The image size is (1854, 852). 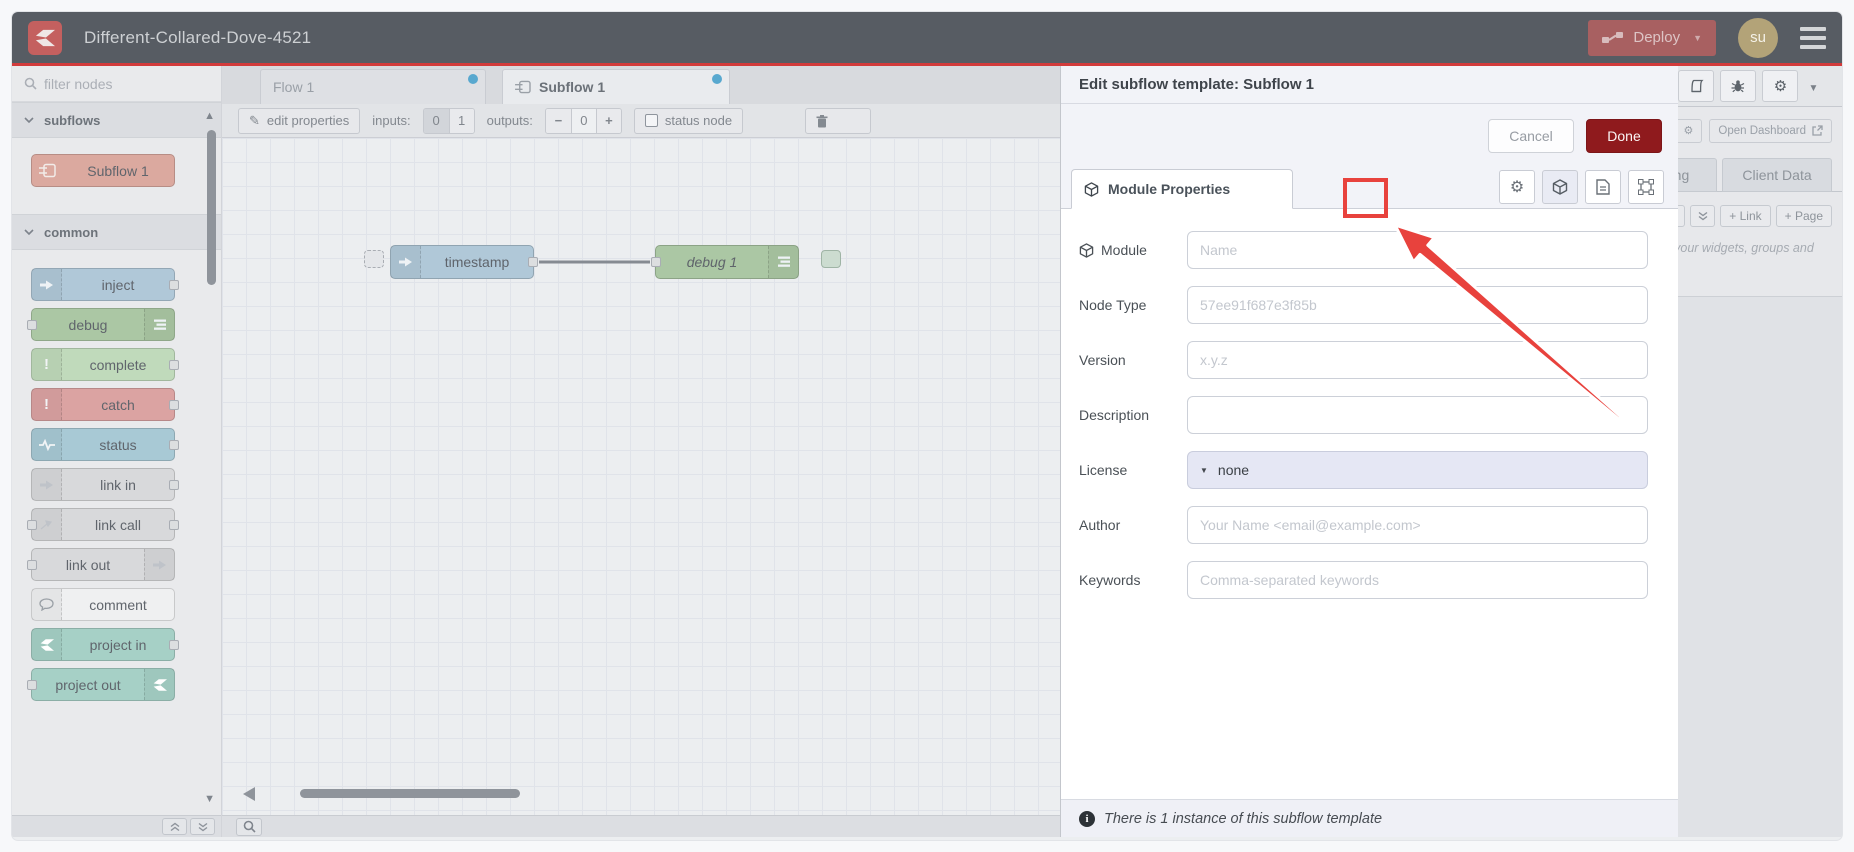 What do you see at coordinates (464, 262) in the screenshot?
I see `canvas-node-timestamp: timestamp` at bounding box center [464, 262].